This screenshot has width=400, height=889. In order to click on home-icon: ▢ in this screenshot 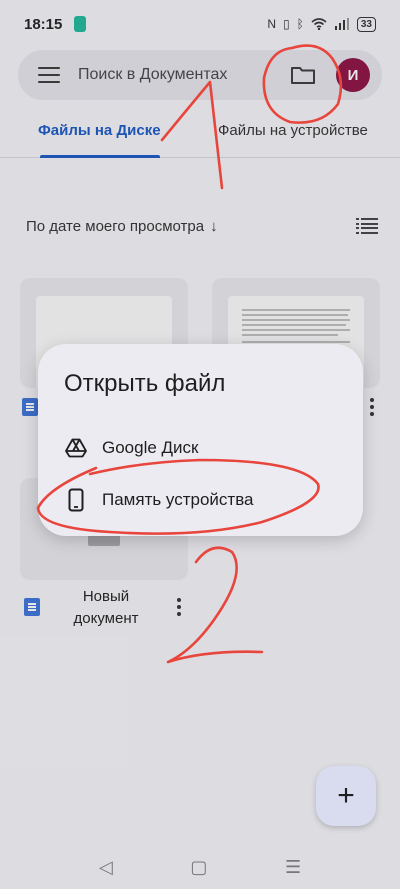, I will do `click(198, 867)`.